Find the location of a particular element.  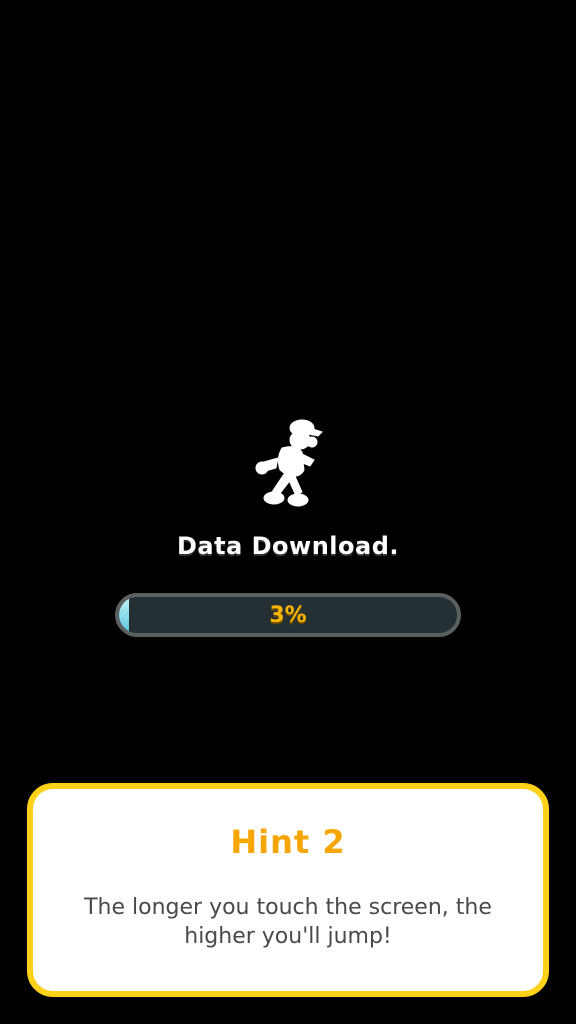

running-character-silhouette-icon is located at coordinates (289, 463).